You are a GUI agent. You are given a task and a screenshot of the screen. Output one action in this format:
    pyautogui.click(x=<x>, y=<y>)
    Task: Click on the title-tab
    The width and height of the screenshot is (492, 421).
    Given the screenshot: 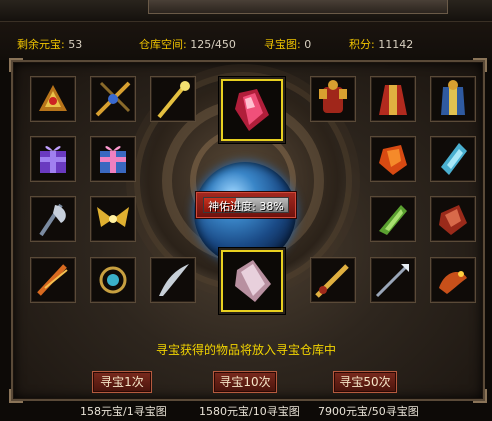 What is the action you would take?
    pyautogui.click(x=298, y=7)
    